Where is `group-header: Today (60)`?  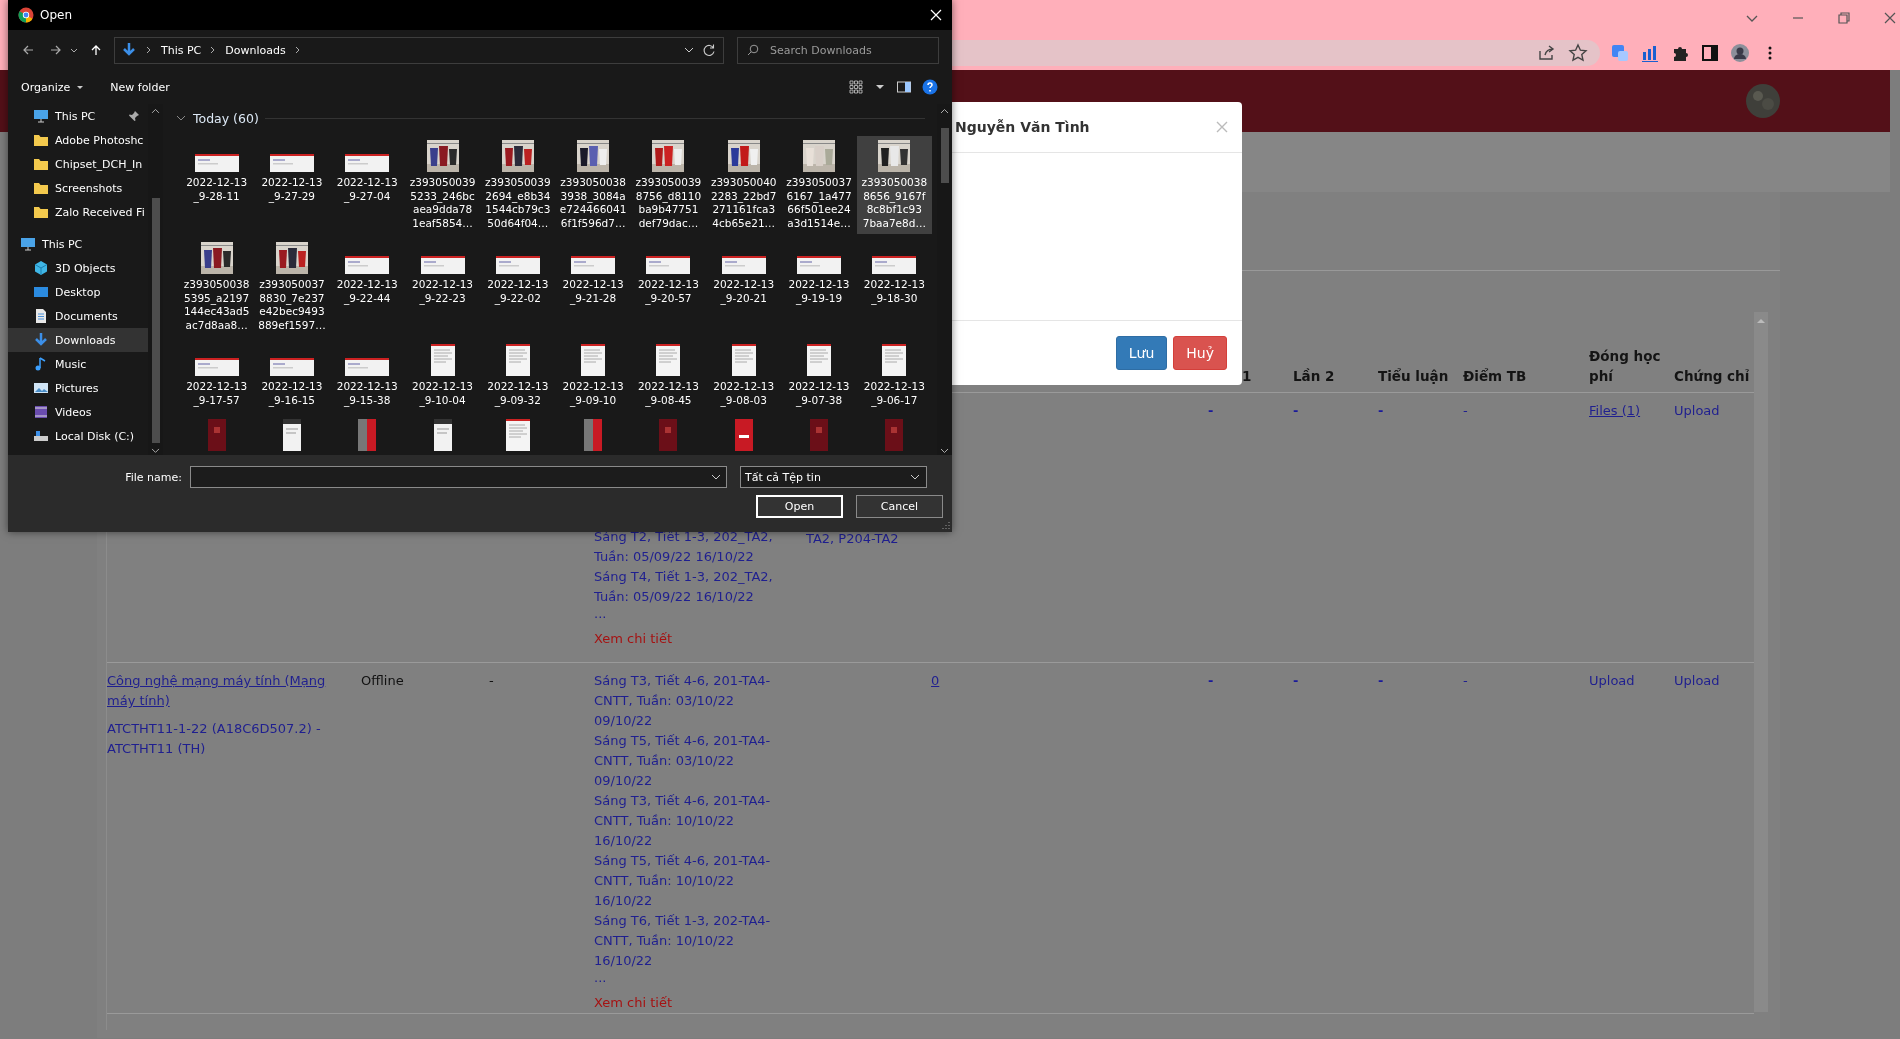 group-header: Today (60) is located at coordinates (226, 118).